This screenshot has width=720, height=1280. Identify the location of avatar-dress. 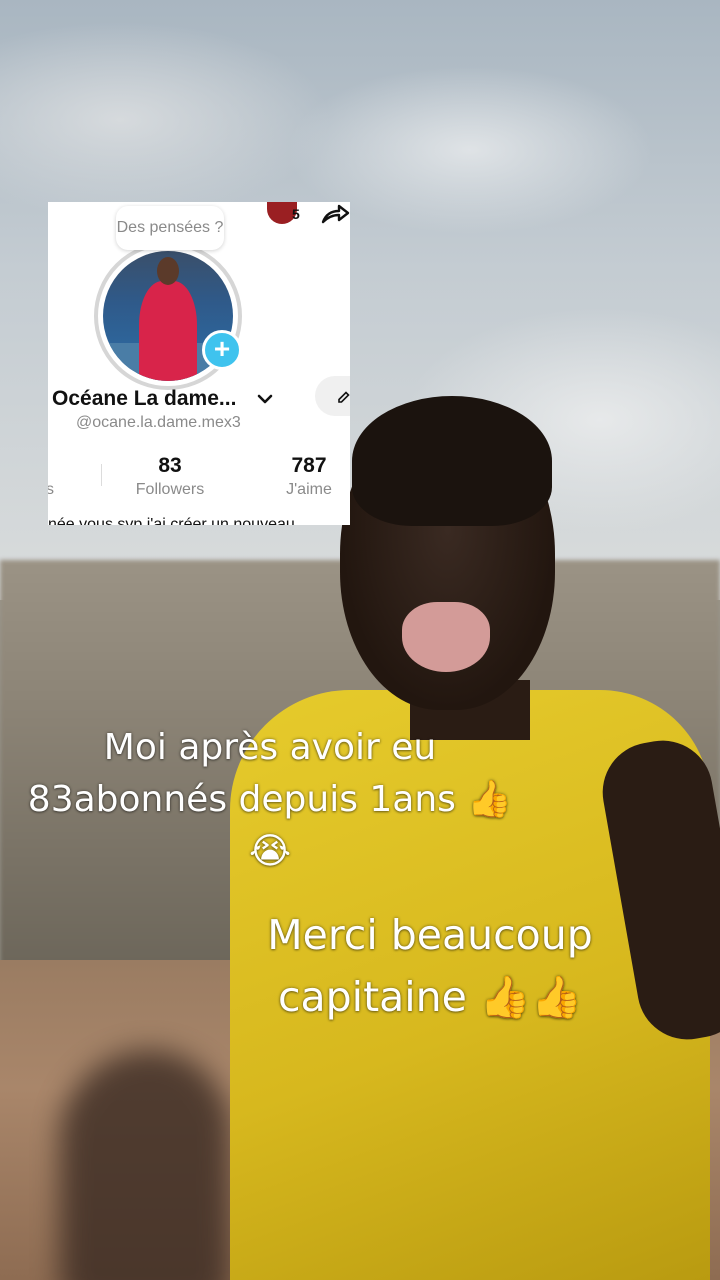
(168, 331).